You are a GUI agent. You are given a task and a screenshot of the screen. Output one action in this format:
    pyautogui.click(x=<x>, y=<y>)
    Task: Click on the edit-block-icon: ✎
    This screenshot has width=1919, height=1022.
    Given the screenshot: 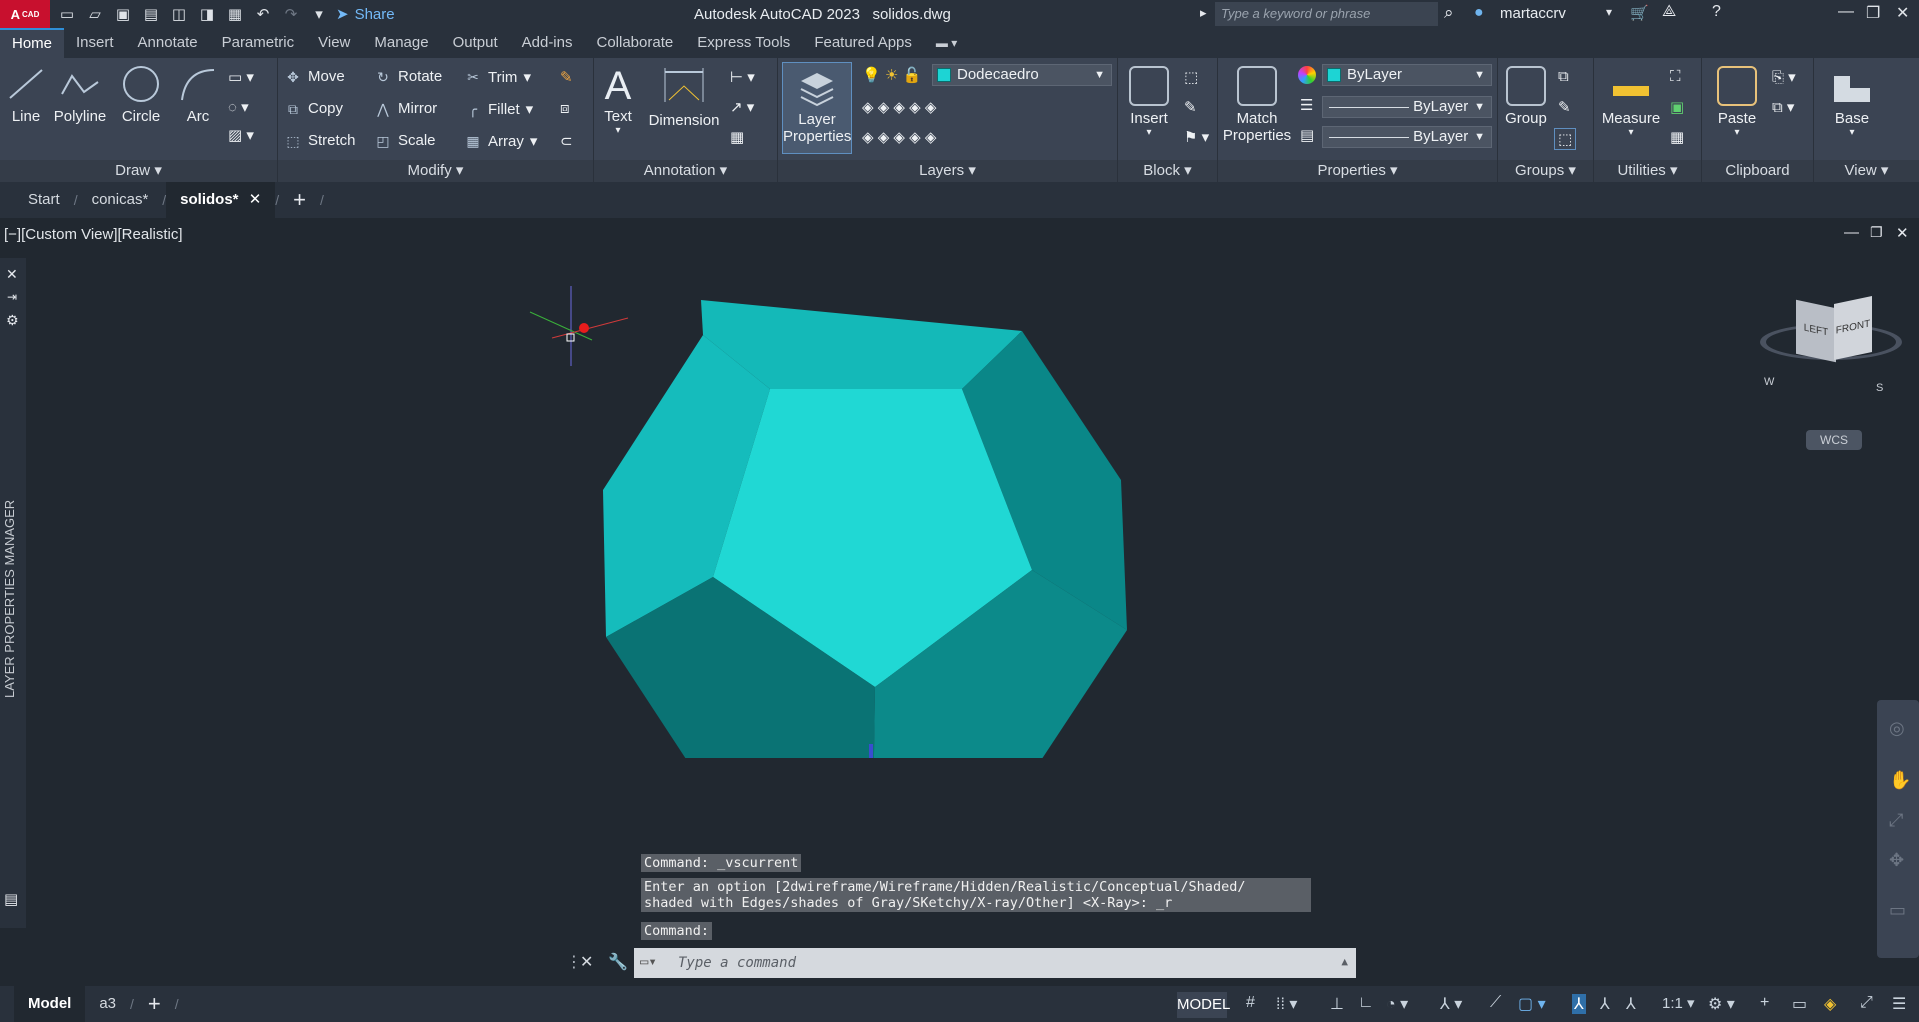 What is the action you would take?
    pyautogui.click(x=1190, y=107)
    